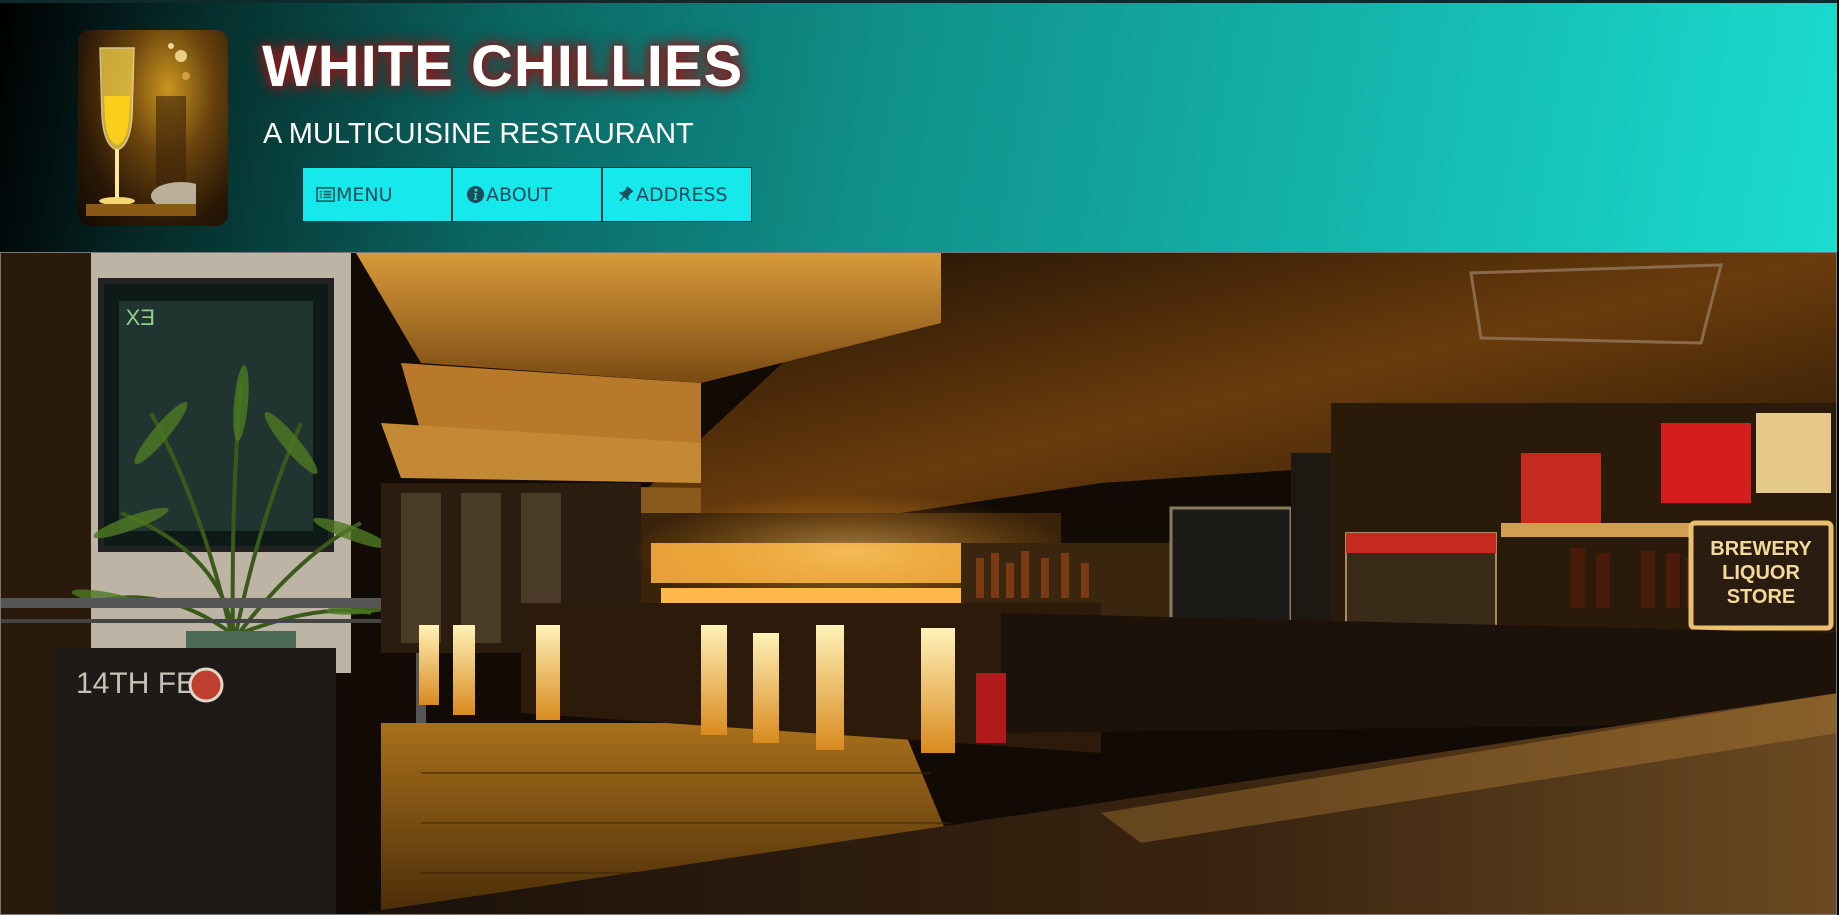 The width and height of the screenshot is (1839, 915). Describe the element at coordinates (364, 194) in the screenshot. I see `nav-menu-label: MENU` at that location.